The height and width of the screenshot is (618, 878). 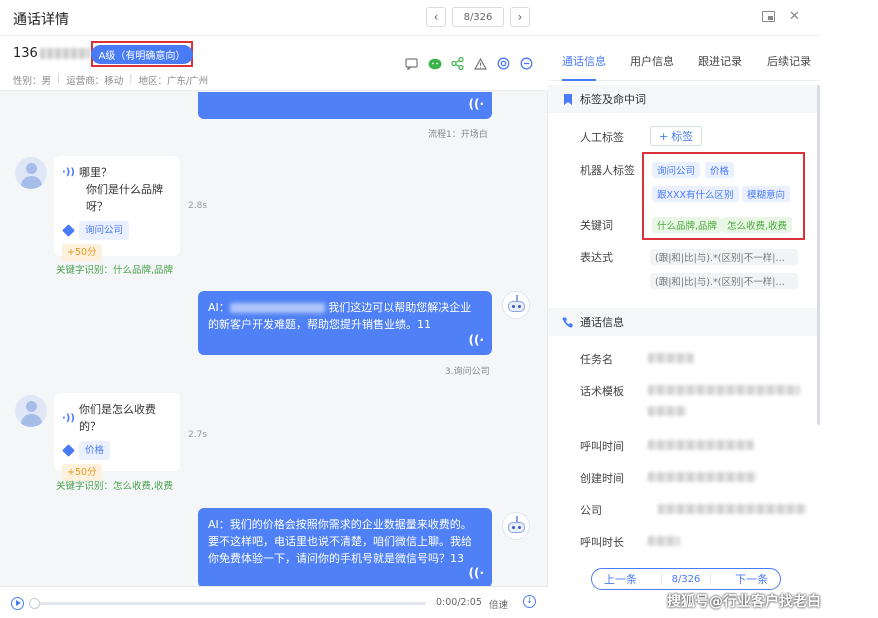 What do you see at coordinates (17, 603) in the screenshot?
I see `play-icon` at bounding box center [17, 603].